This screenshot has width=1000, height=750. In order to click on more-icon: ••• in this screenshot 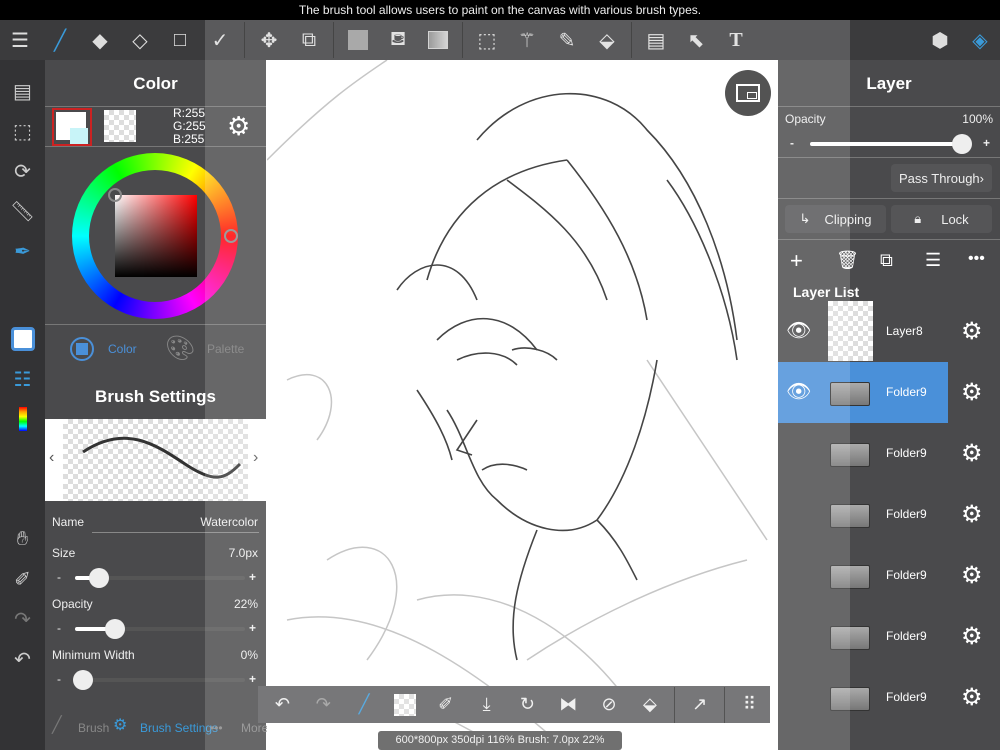, I will do `click(216, 728)`.